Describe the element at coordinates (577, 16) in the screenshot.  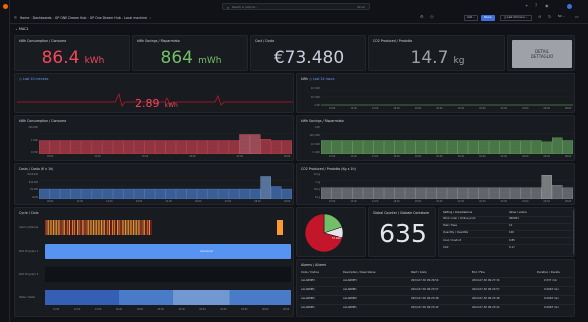
I see `tv-mode-icon: ▭` at that location.